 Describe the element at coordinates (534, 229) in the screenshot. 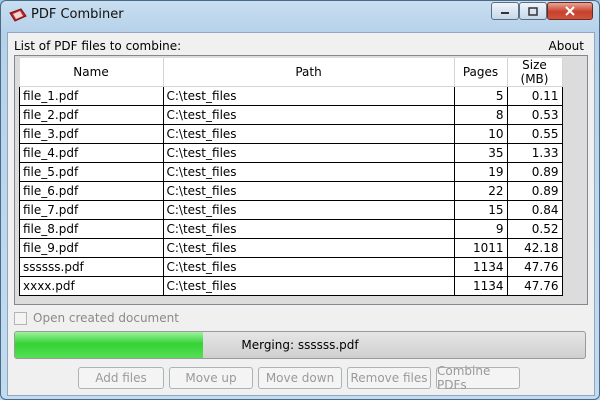

I see `cell-size: 0.52` at that location.